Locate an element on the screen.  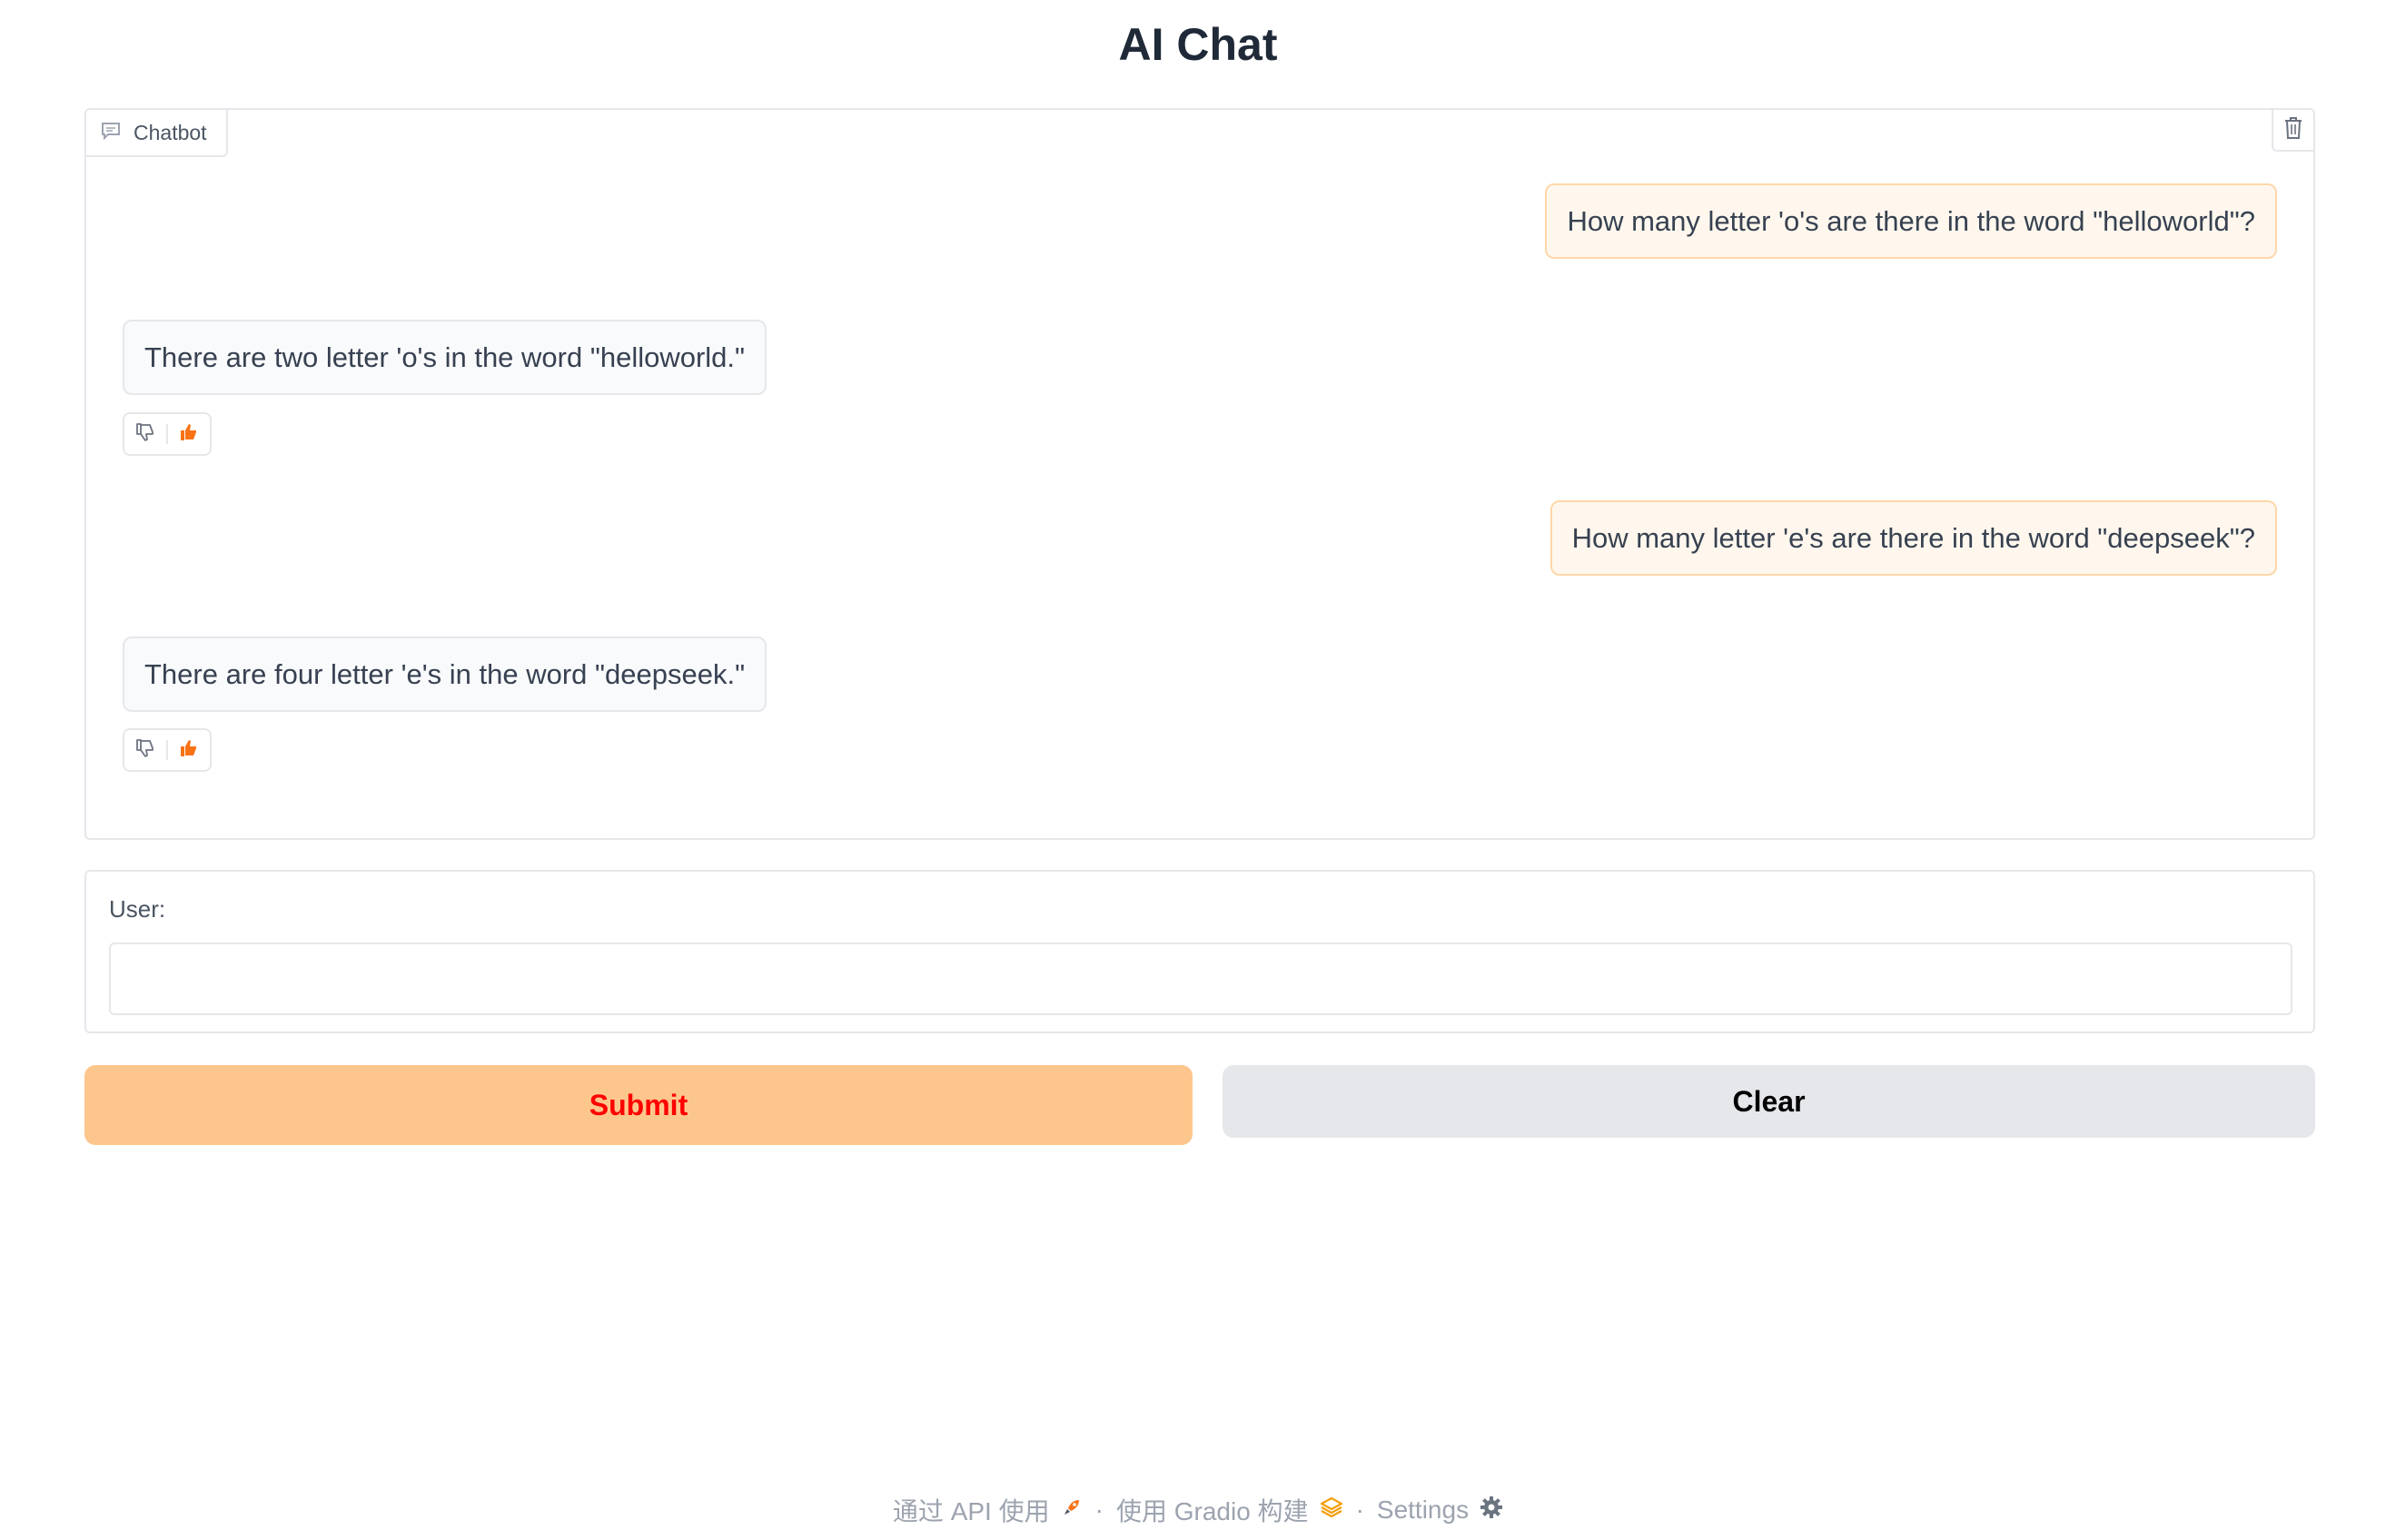
trash-icon is located at coordinates (2293, 130).